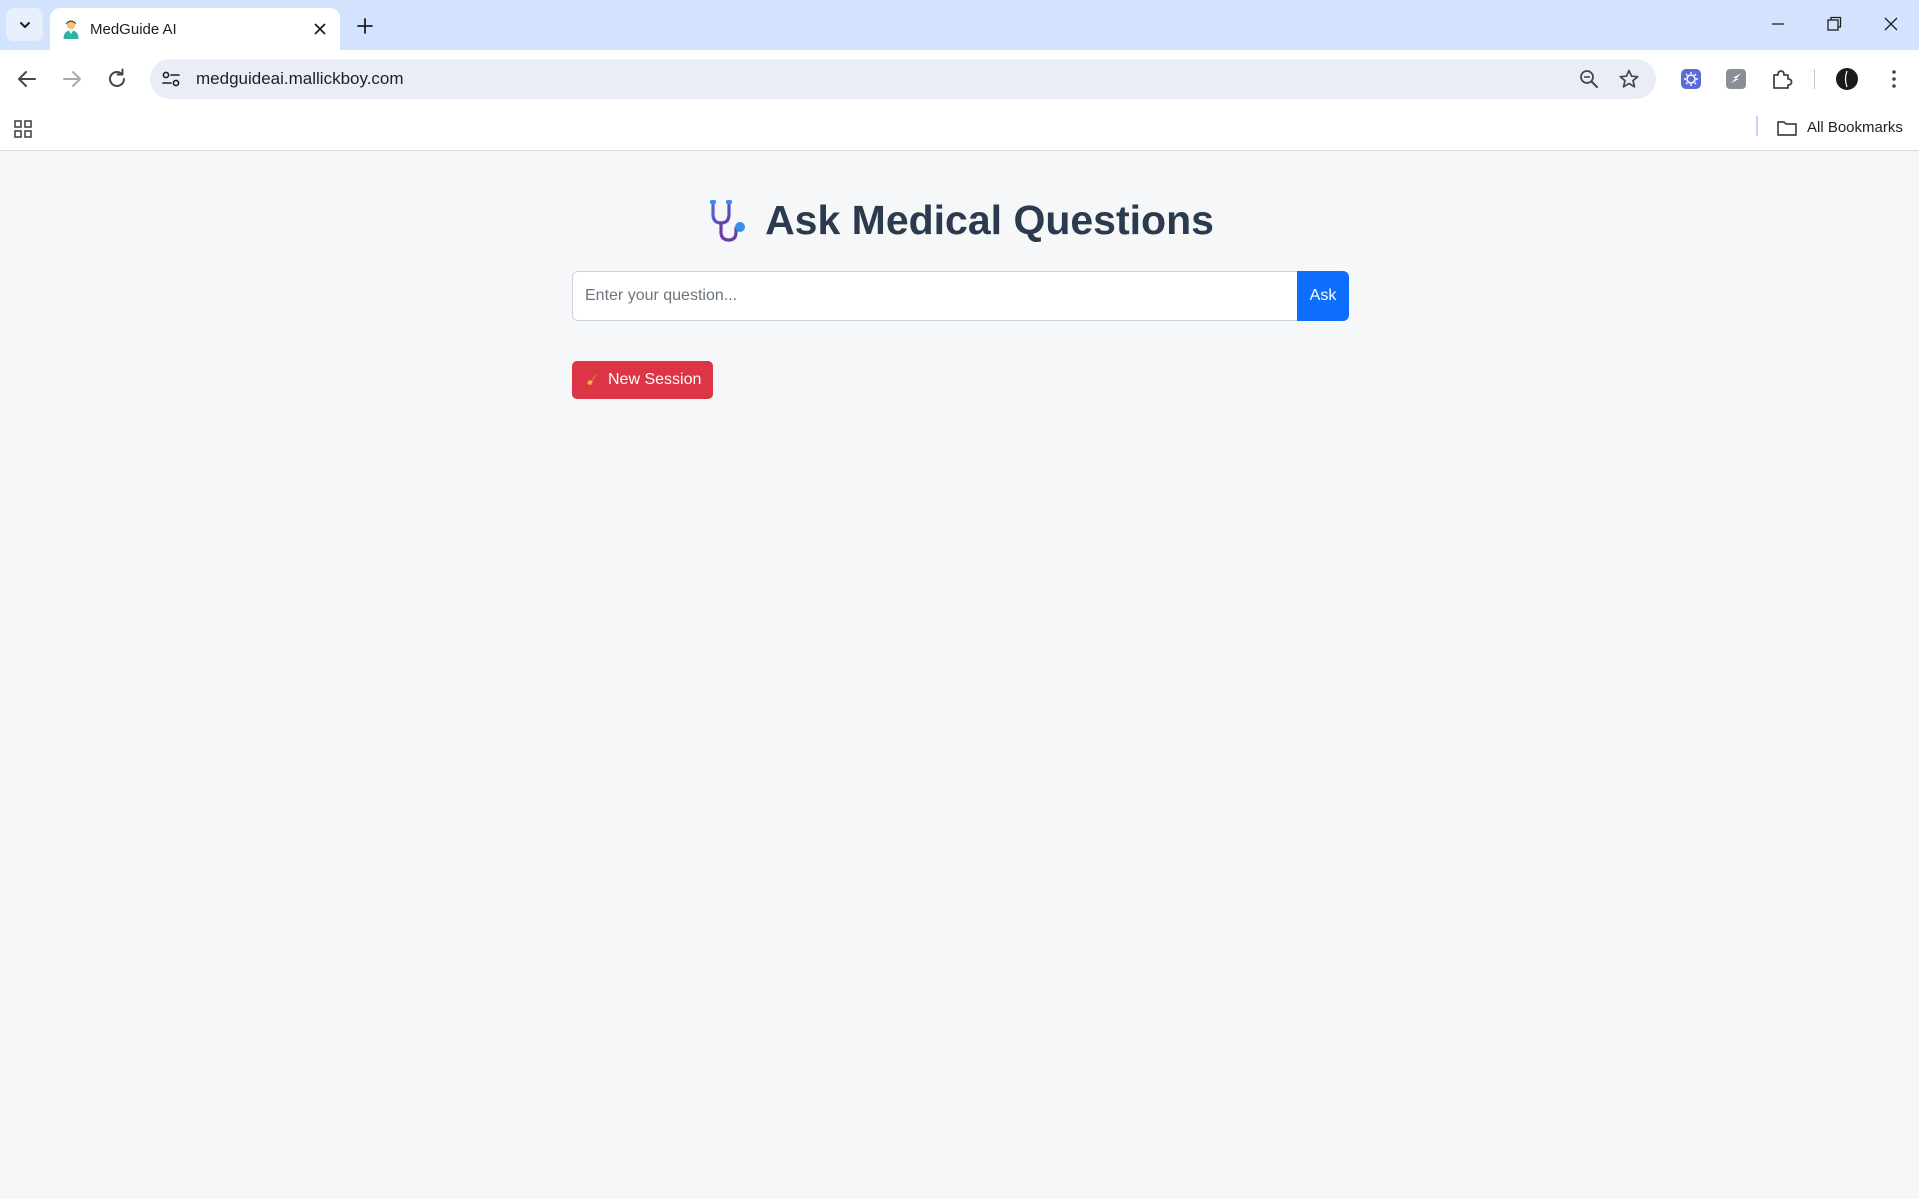  What do you see at coordinates (1787, 128) in the screenshot?
I see `folder-icon` at bounding box center [1787, 128].